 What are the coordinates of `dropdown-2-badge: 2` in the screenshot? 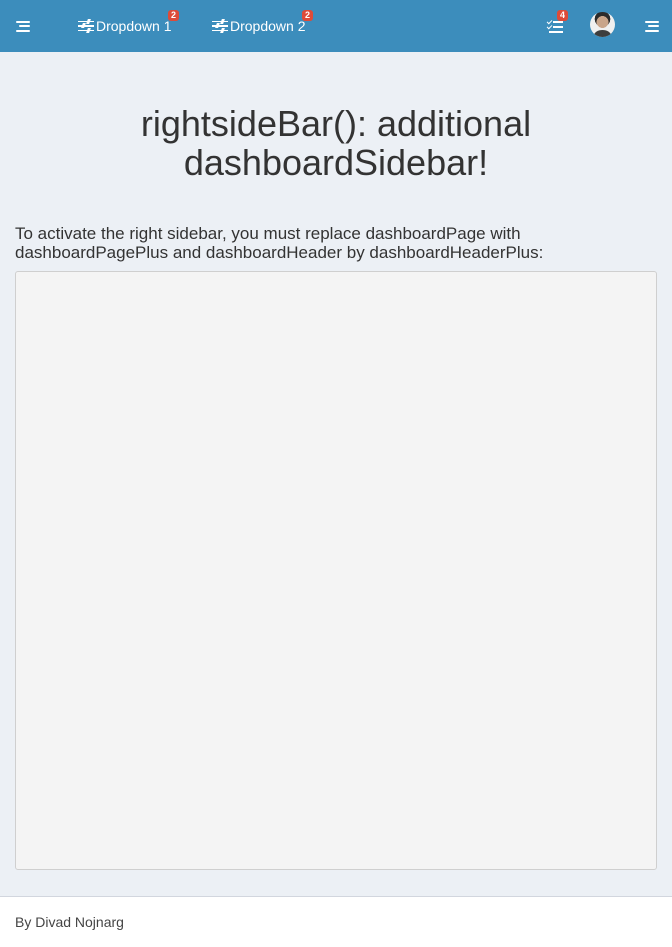 It's located at (307, 15).